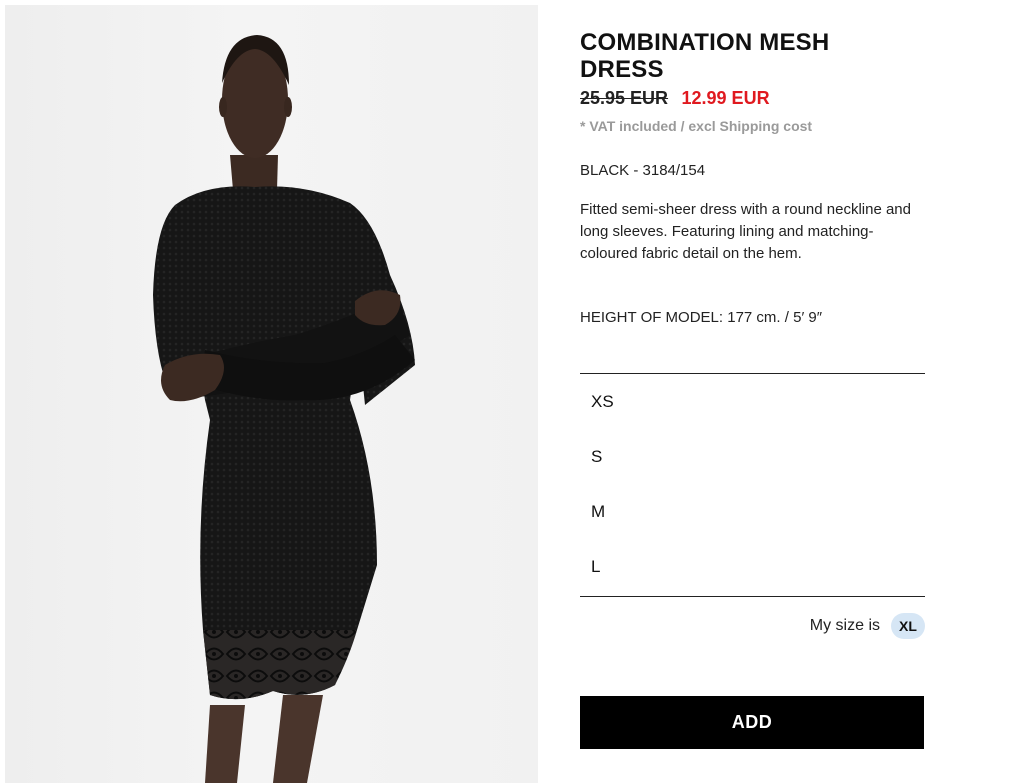 The width and height of the screenshot is (1027, 783). I want to click on size-option-xs: XS, so click(752, 401).